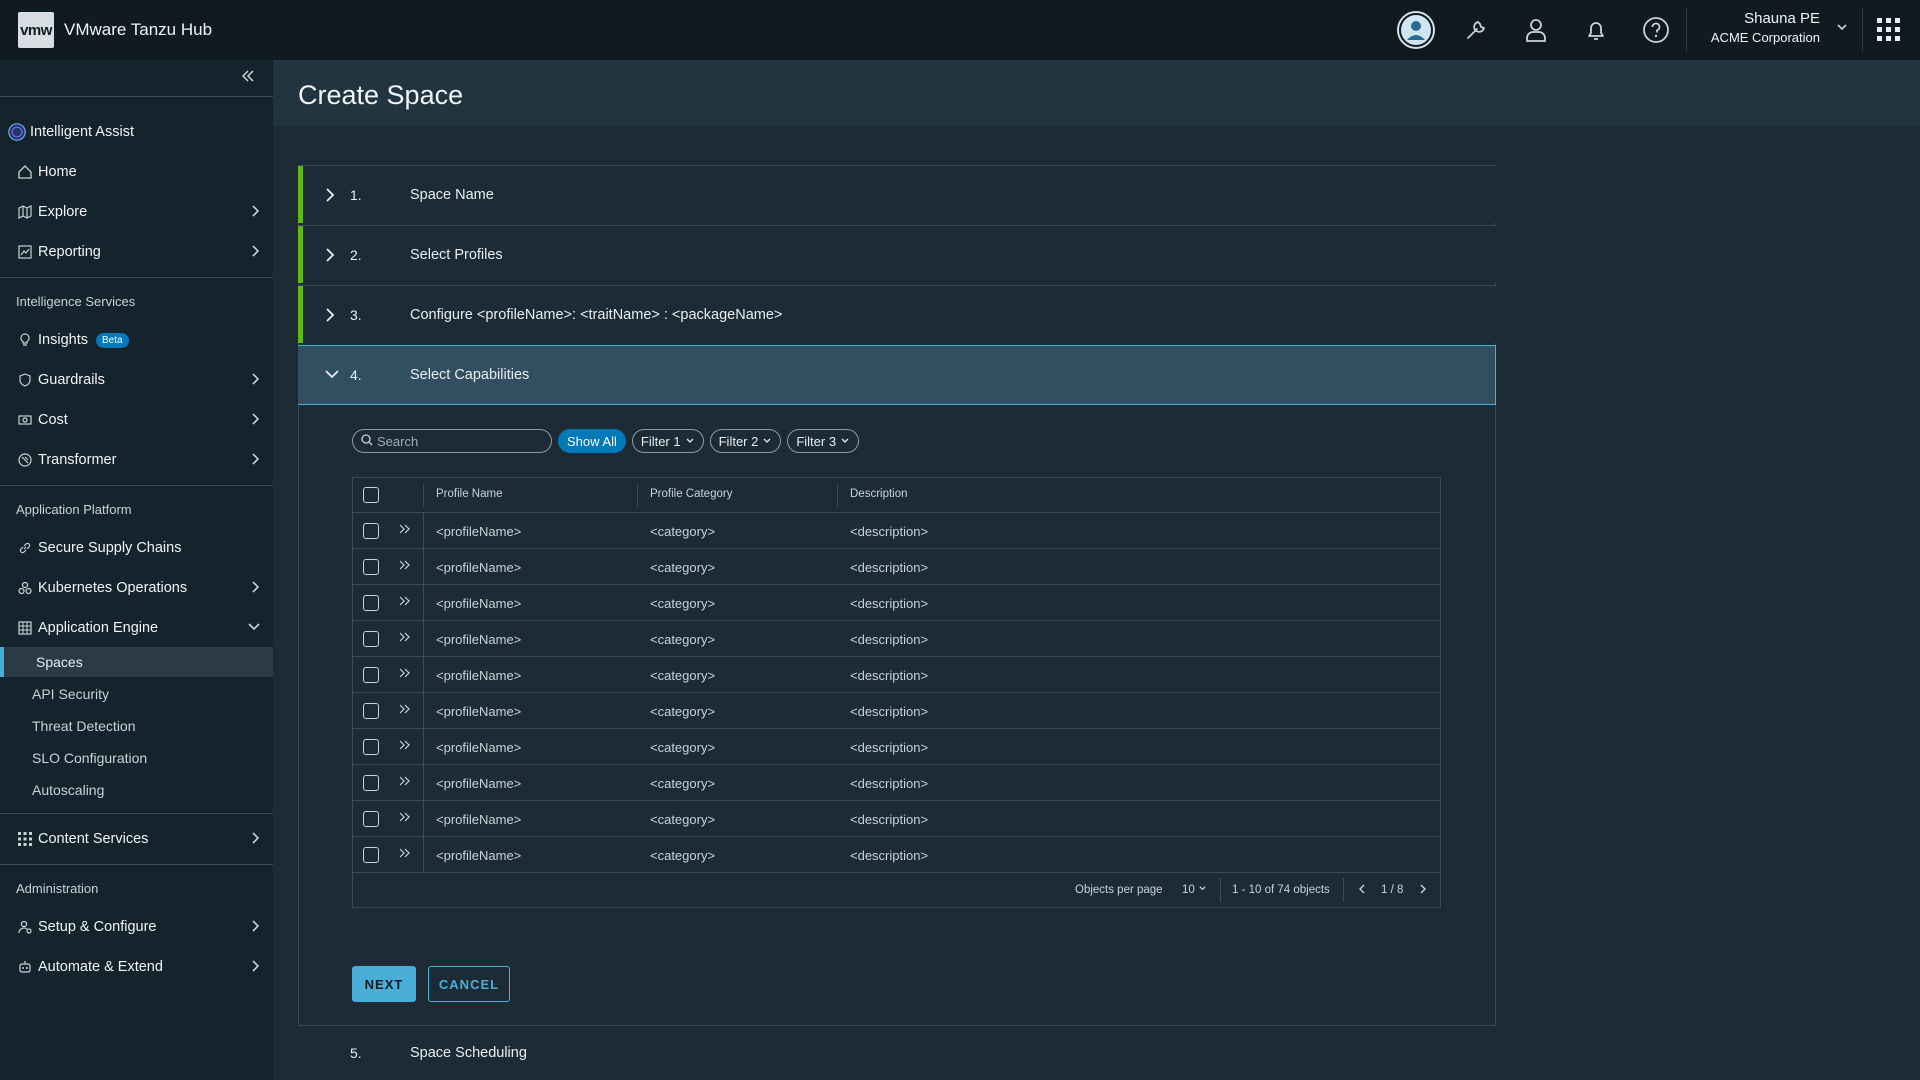  I want to click on select-all-checkbox, so click(371, 495).